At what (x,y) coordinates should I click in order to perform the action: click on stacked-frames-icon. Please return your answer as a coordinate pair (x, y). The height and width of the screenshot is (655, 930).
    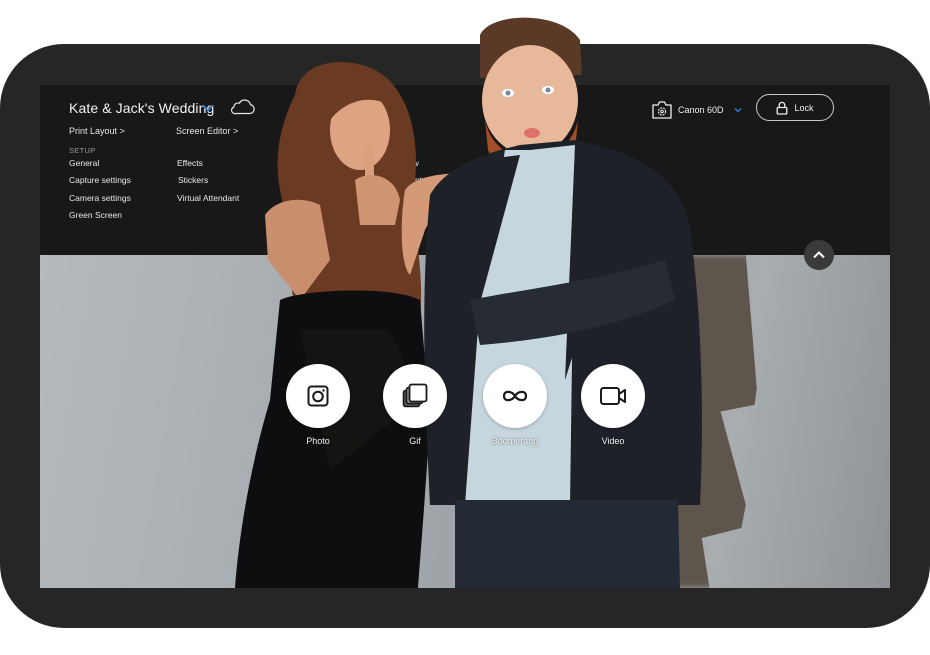
    Looking at the image, I should click on (415, 395).